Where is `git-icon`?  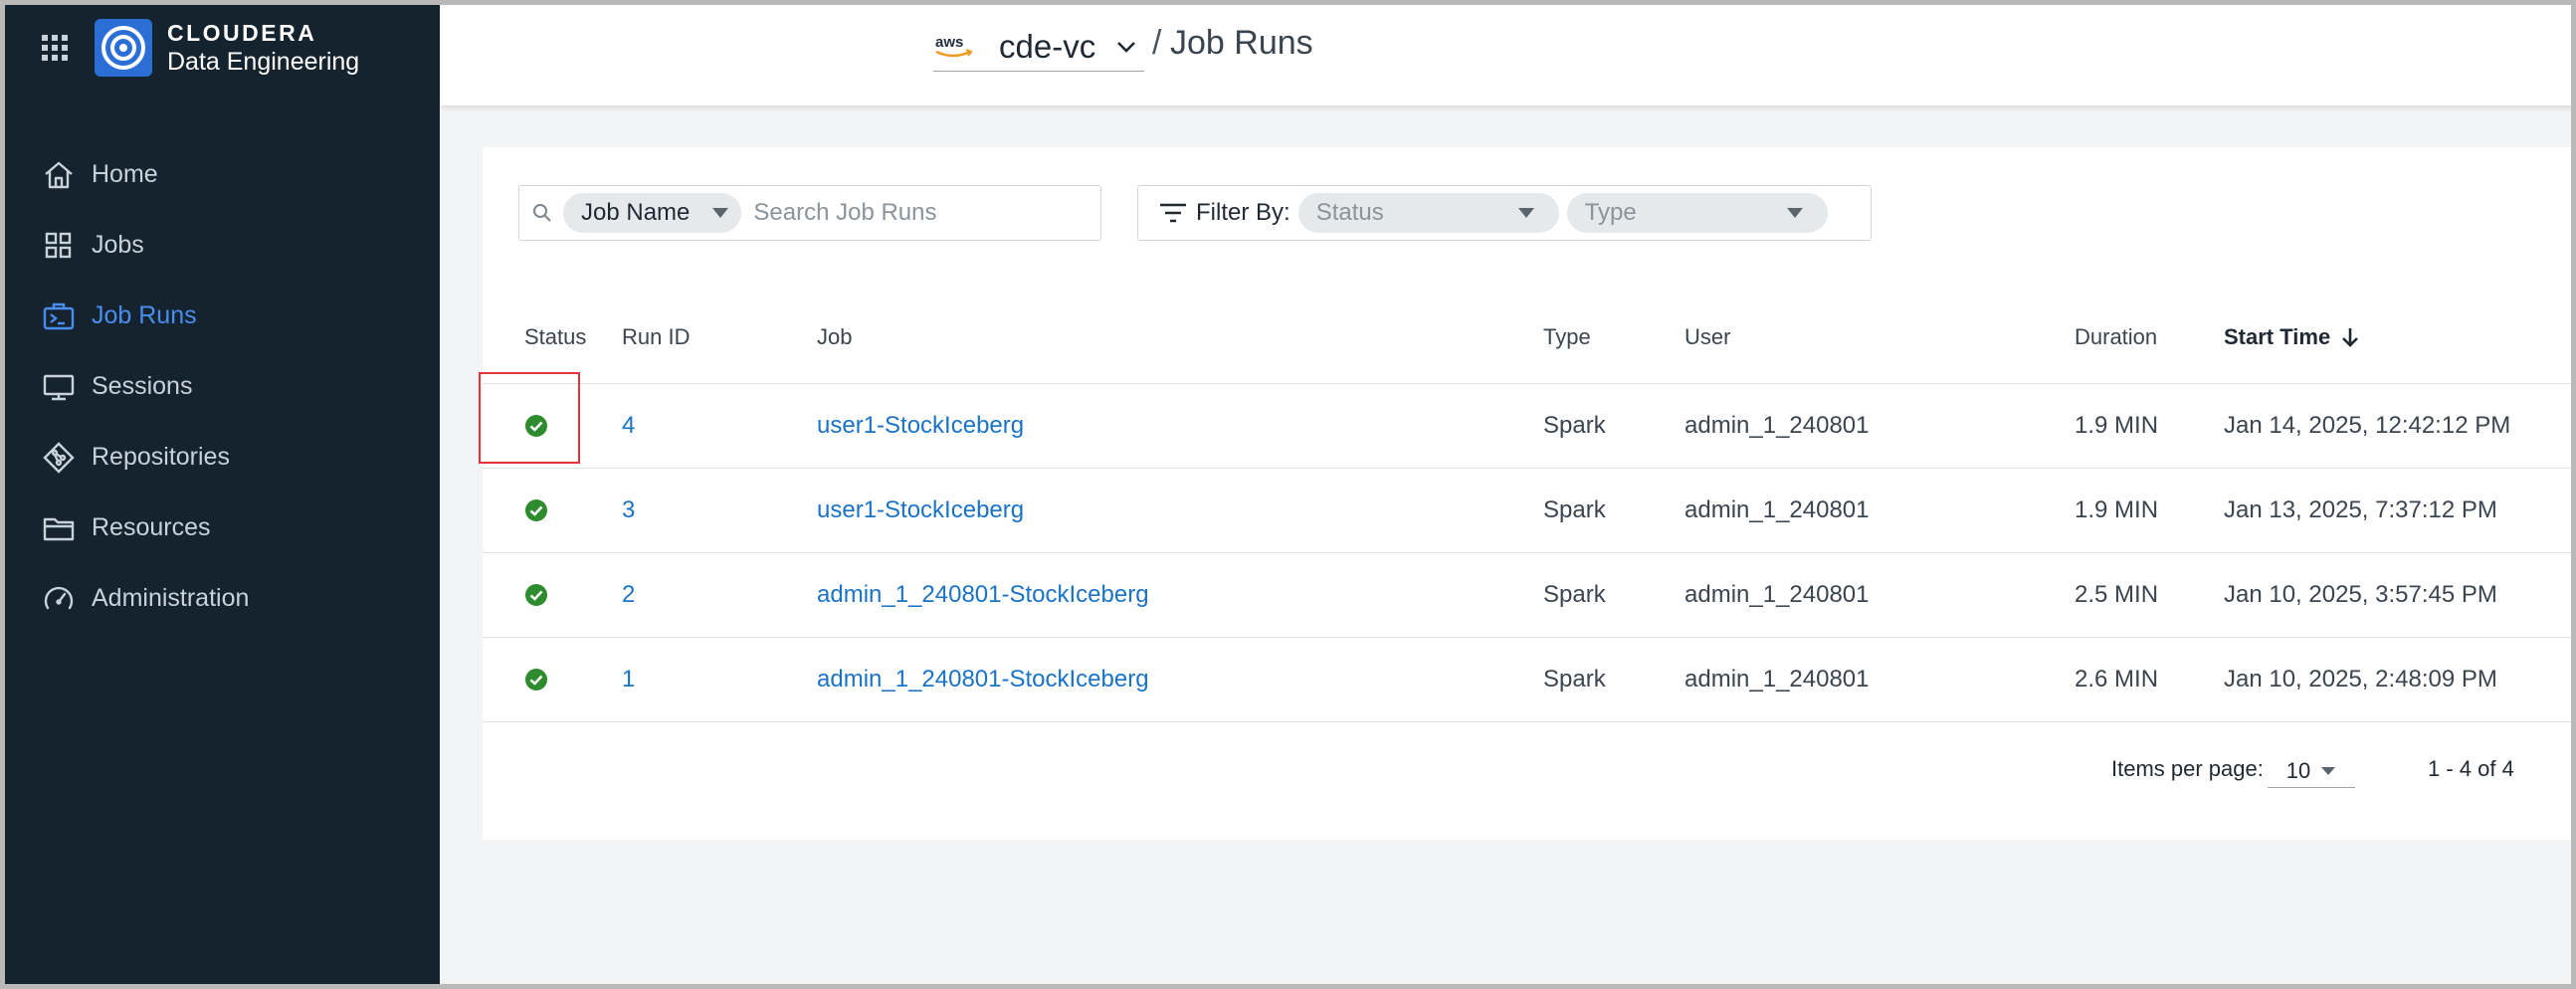 git-icon is located at coordinates (59, 458).